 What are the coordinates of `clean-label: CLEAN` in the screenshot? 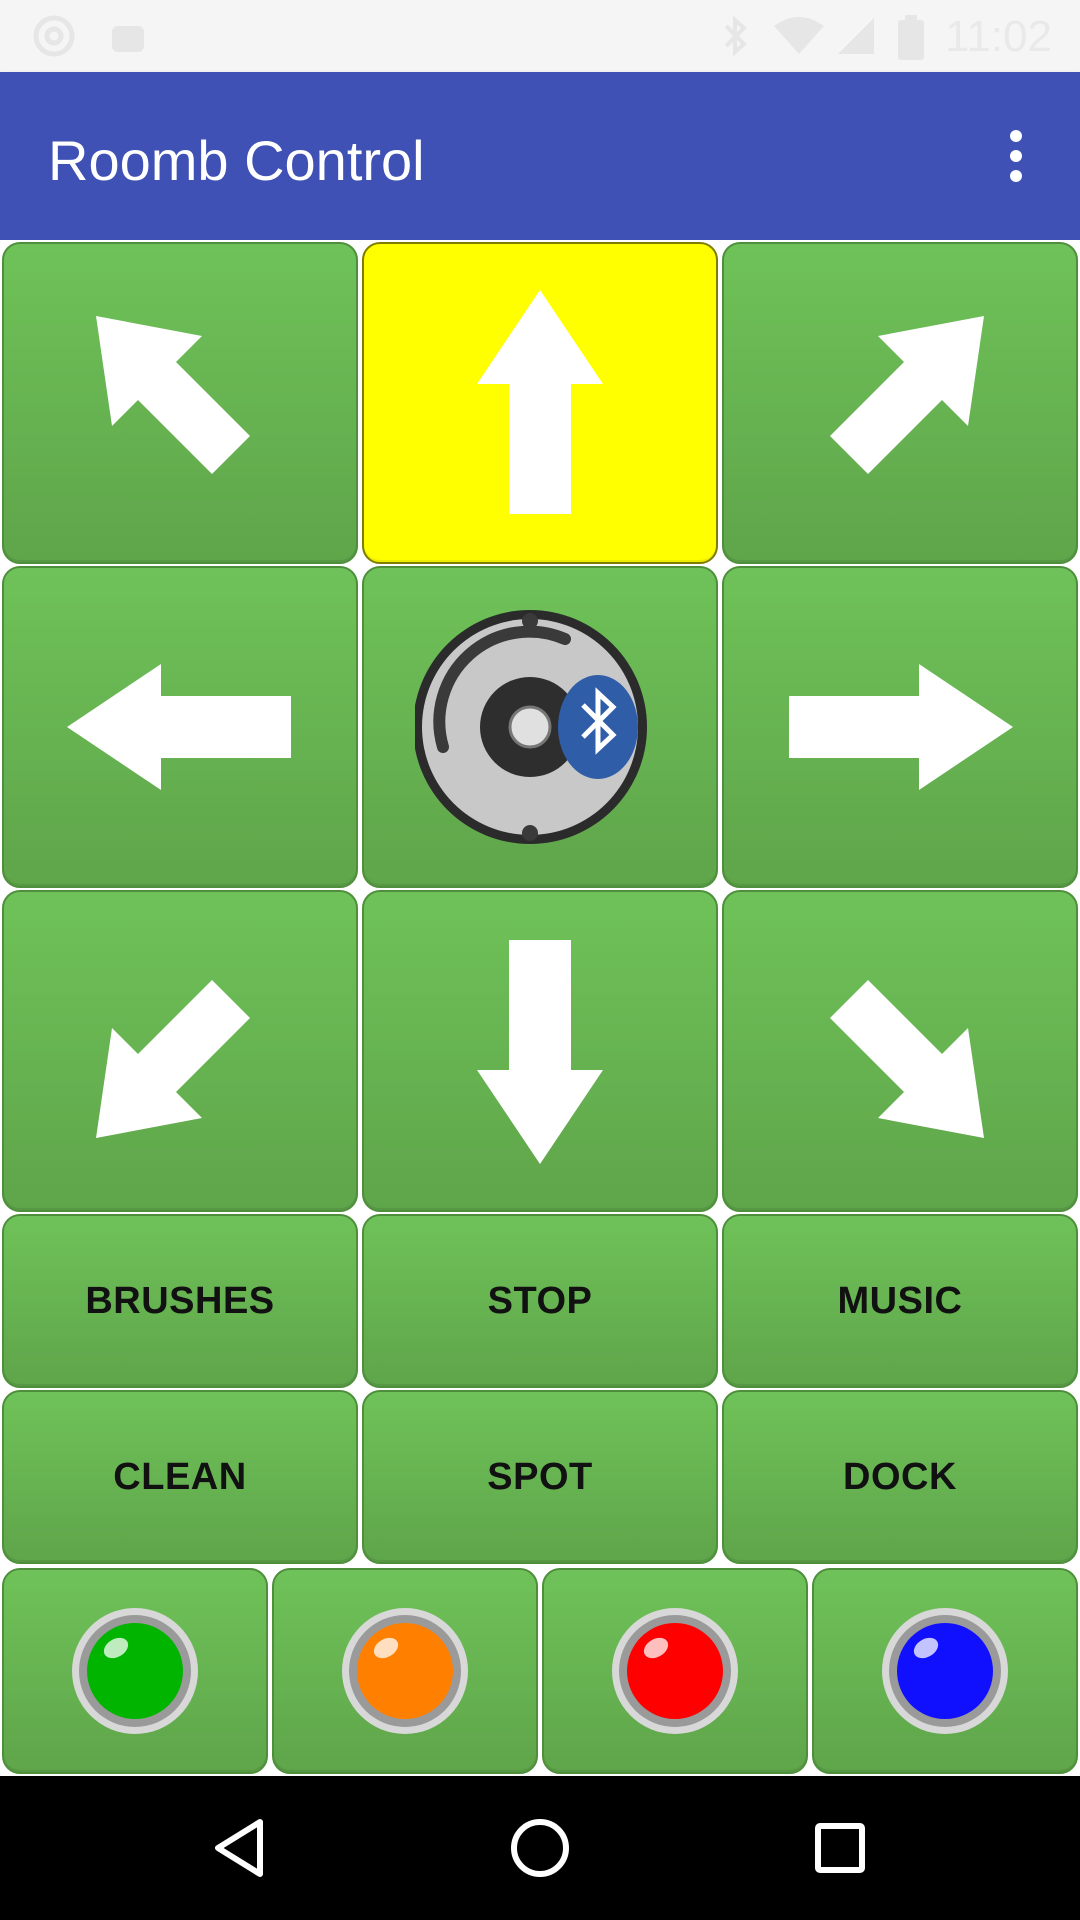 It's located at (180, 1476).